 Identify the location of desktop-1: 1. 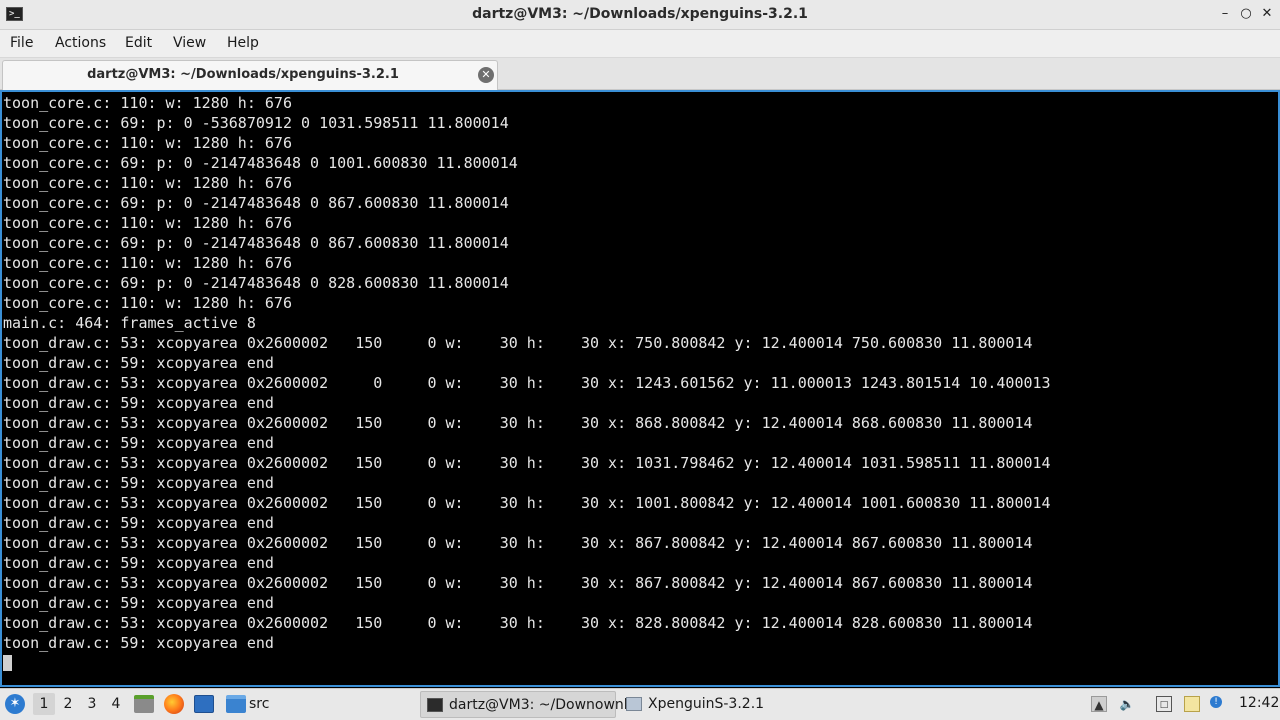
(44, 704).